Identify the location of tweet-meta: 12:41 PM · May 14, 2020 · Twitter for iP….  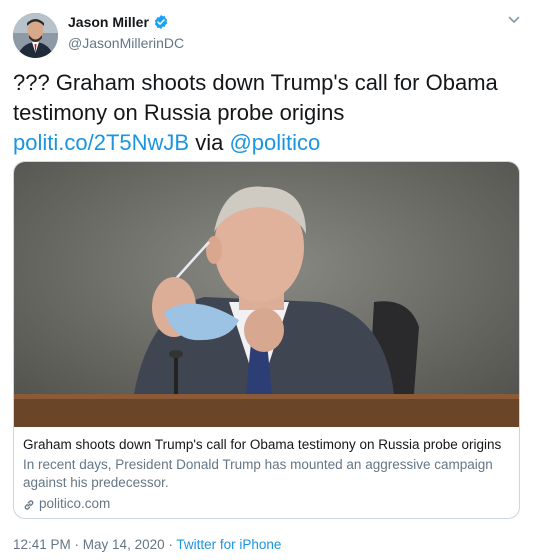
(147, 544).